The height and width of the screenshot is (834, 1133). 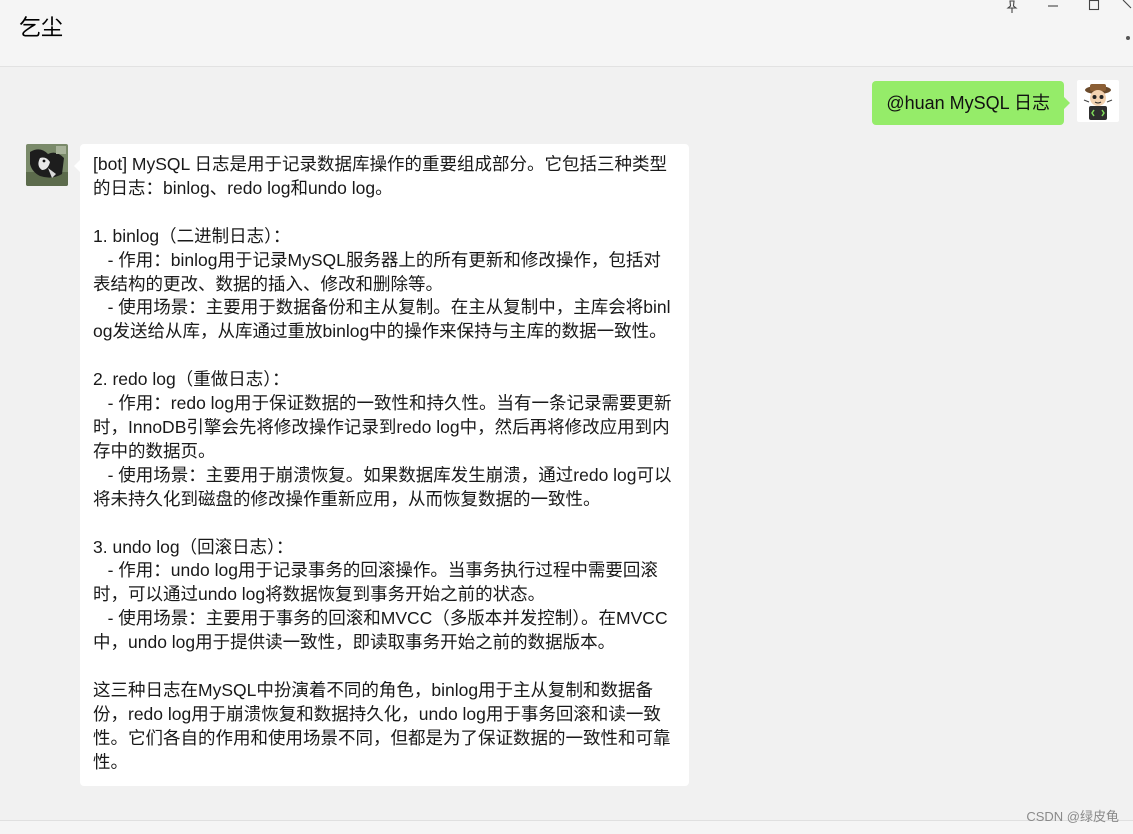 What do you see at coordinates (971, 103) in the screenshot?
I see `outgoing-message-bubble: @huan MySQL 日志` at bounding box center [971, 103].